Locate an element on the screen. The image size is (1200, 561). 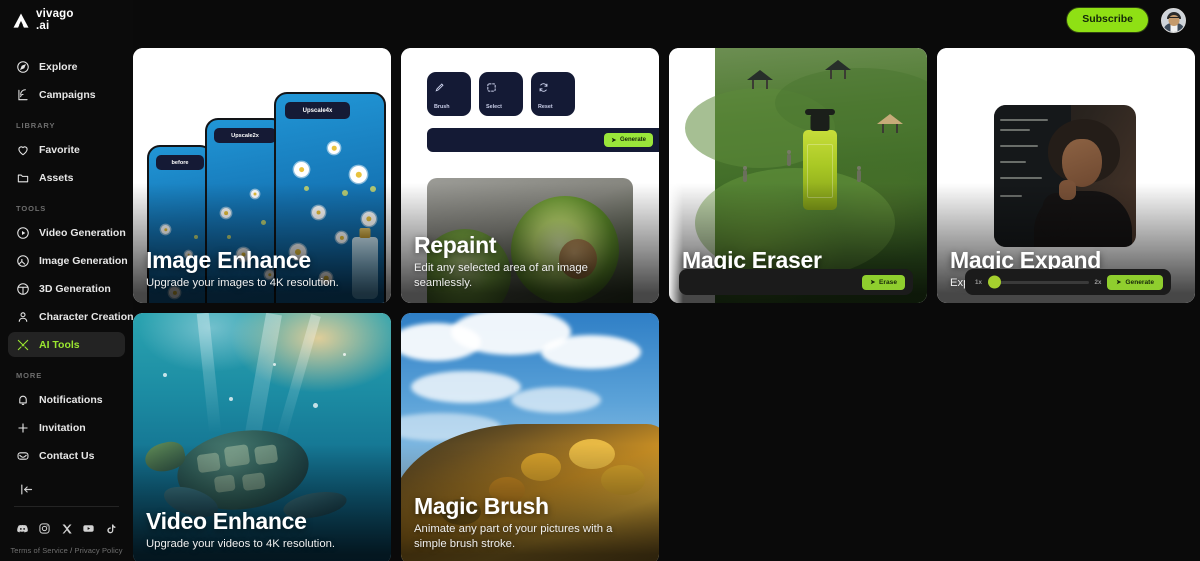
brand-name: vivago is located at coordinates (55, 14).